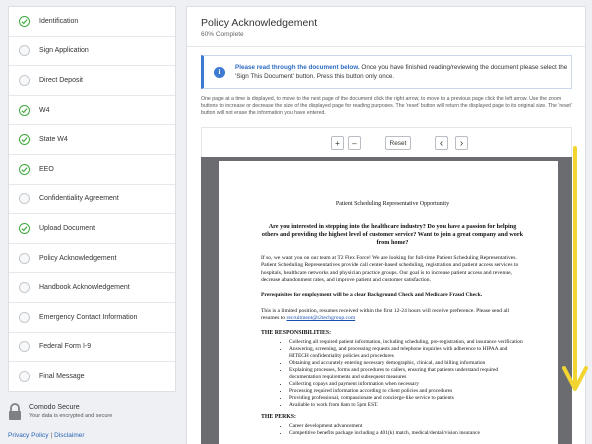 The width and height of the screenshot is (592, 444). Describe the element at coordinates (296, 333) in the screenshot. I see `responsibilities-heading: THE RESPONSIBILITIES:` at that location.